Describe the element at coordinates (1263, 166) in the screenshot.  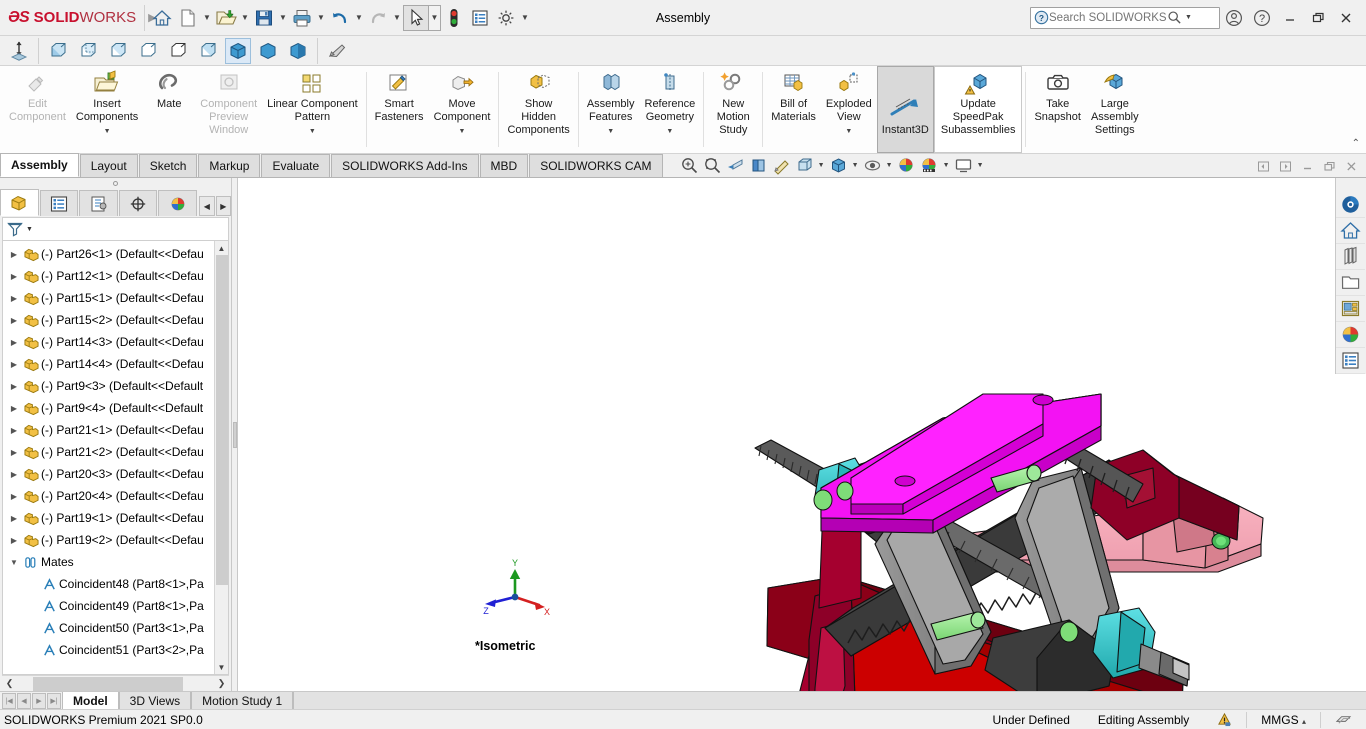
I see `previous-pane-button` at that location.